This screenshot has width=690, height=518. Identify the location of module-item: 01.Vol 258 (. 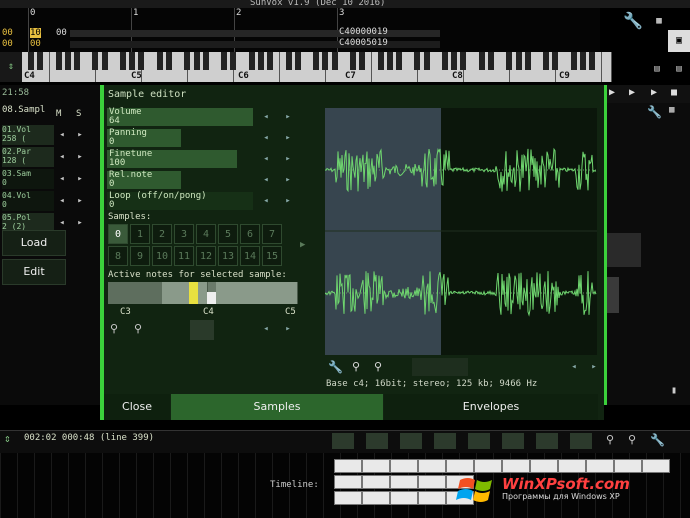
(28, 135).